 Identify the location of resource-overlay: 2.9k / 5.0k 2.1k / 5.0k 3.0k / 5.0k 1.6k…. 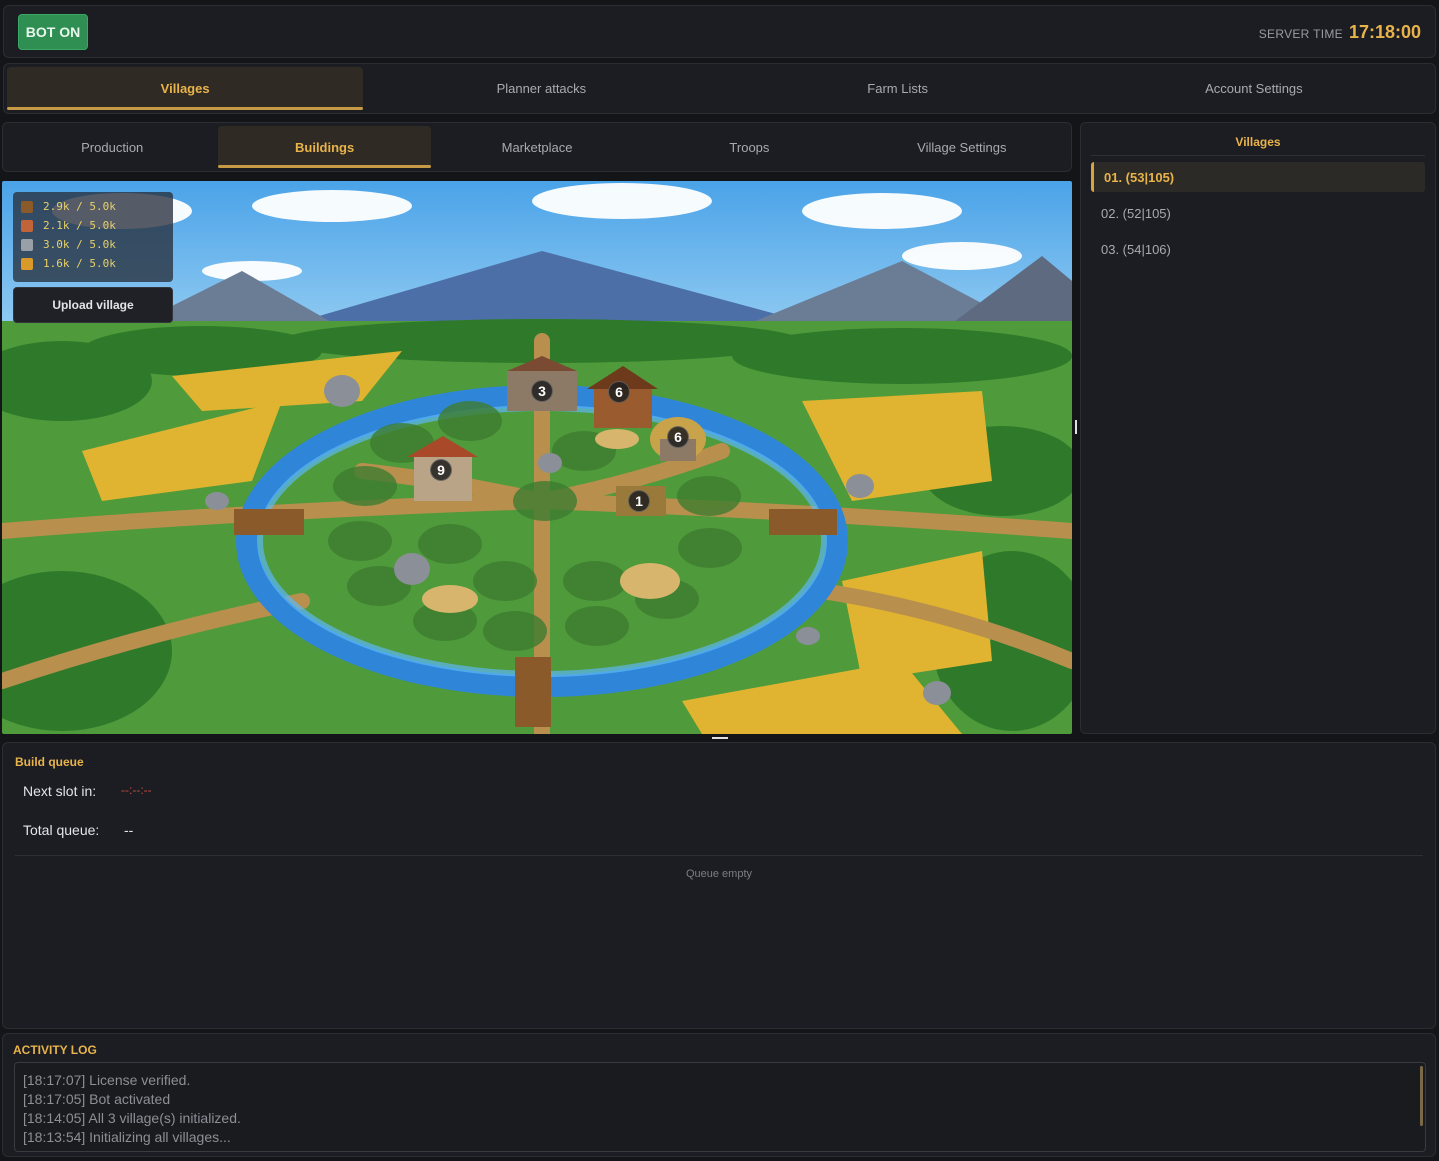
(93, 237).